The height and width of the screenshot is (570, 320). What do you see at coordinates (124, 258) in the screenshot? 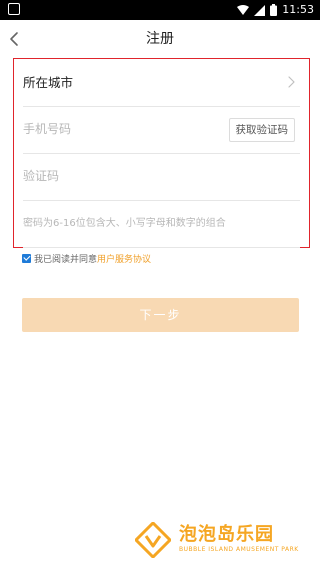
I see `user-agreement-link: 用户服务协议` at bounding box center [124, 258].